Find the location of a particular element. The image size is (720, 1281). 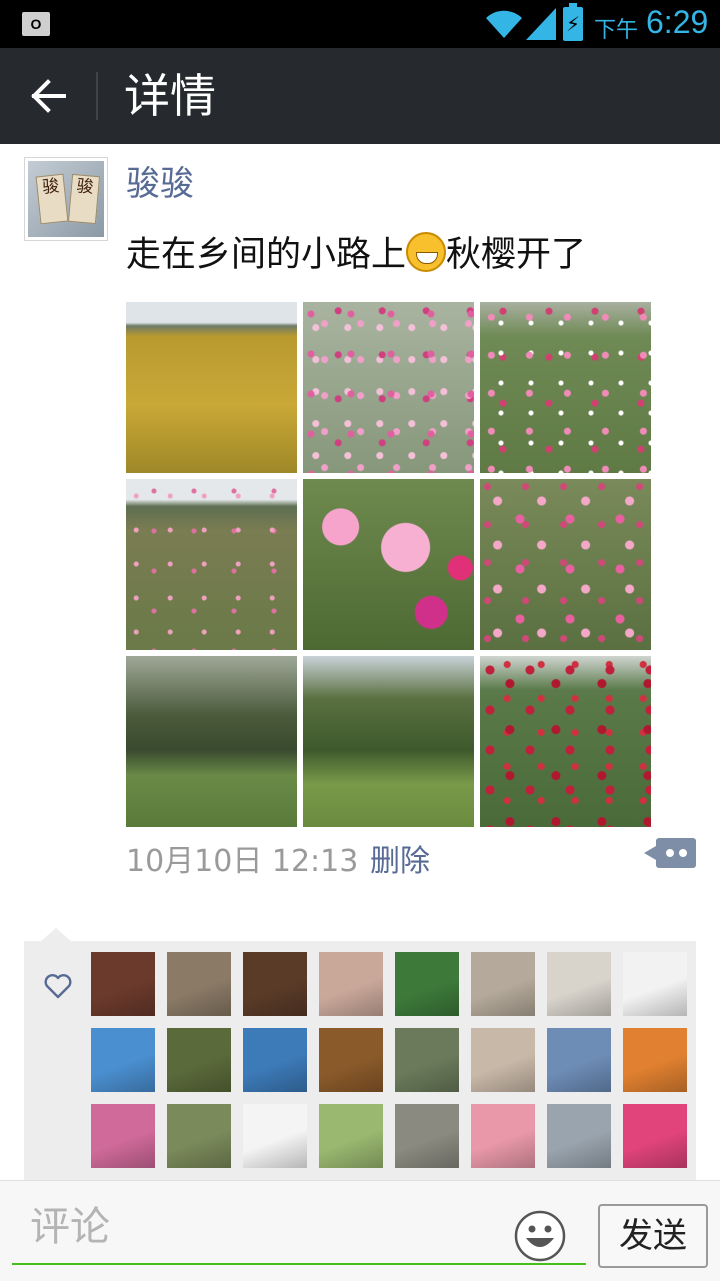

likes-panel-arrow is located at coordinates (56, 935).